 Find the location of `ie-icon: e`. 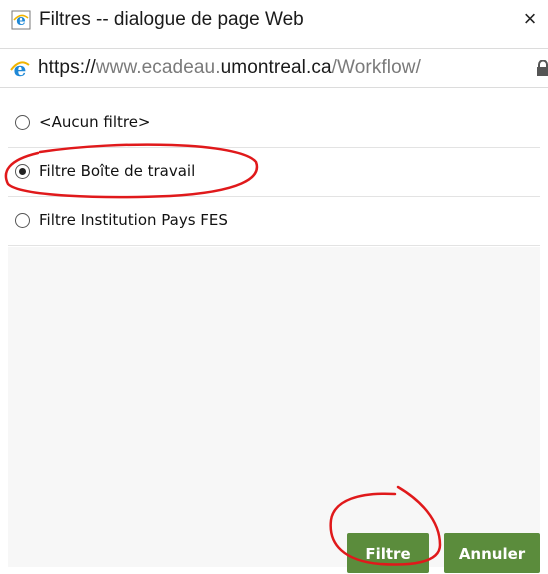

ie-icon: e is located at coordinates (20, 69).